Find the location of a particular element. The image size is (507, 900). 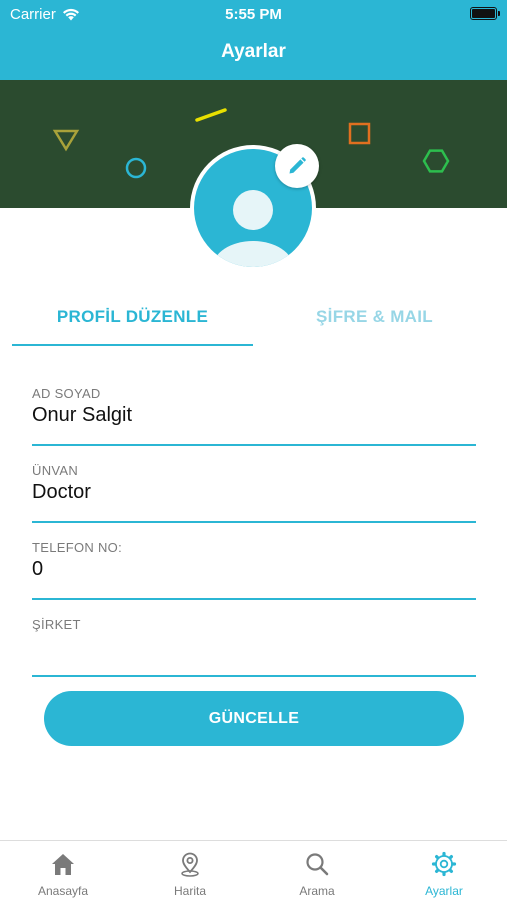

page-title: Ayarlar is located at coordinates (253, 51).